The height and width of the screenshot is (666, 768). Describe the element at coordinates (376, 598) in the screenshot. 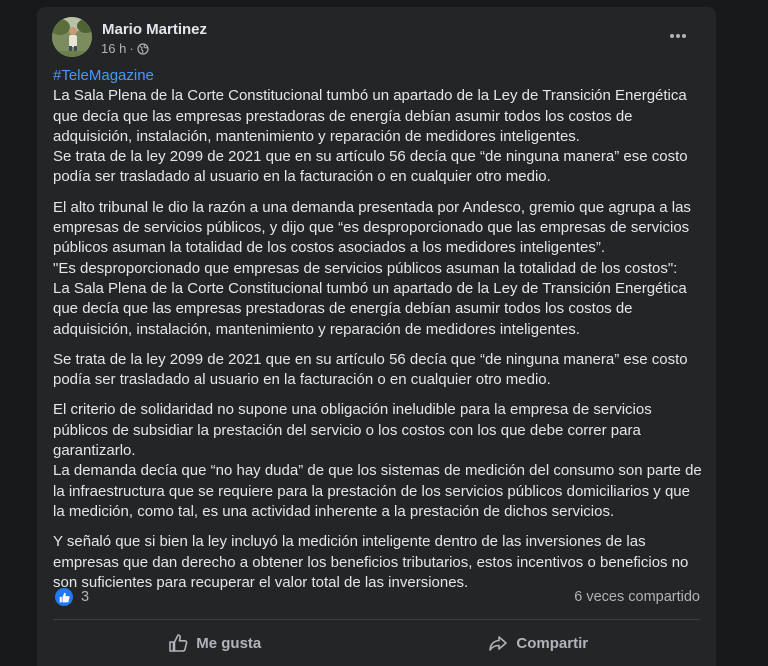

I see `reactions-bar: 3 6 veces compartido` at that location.